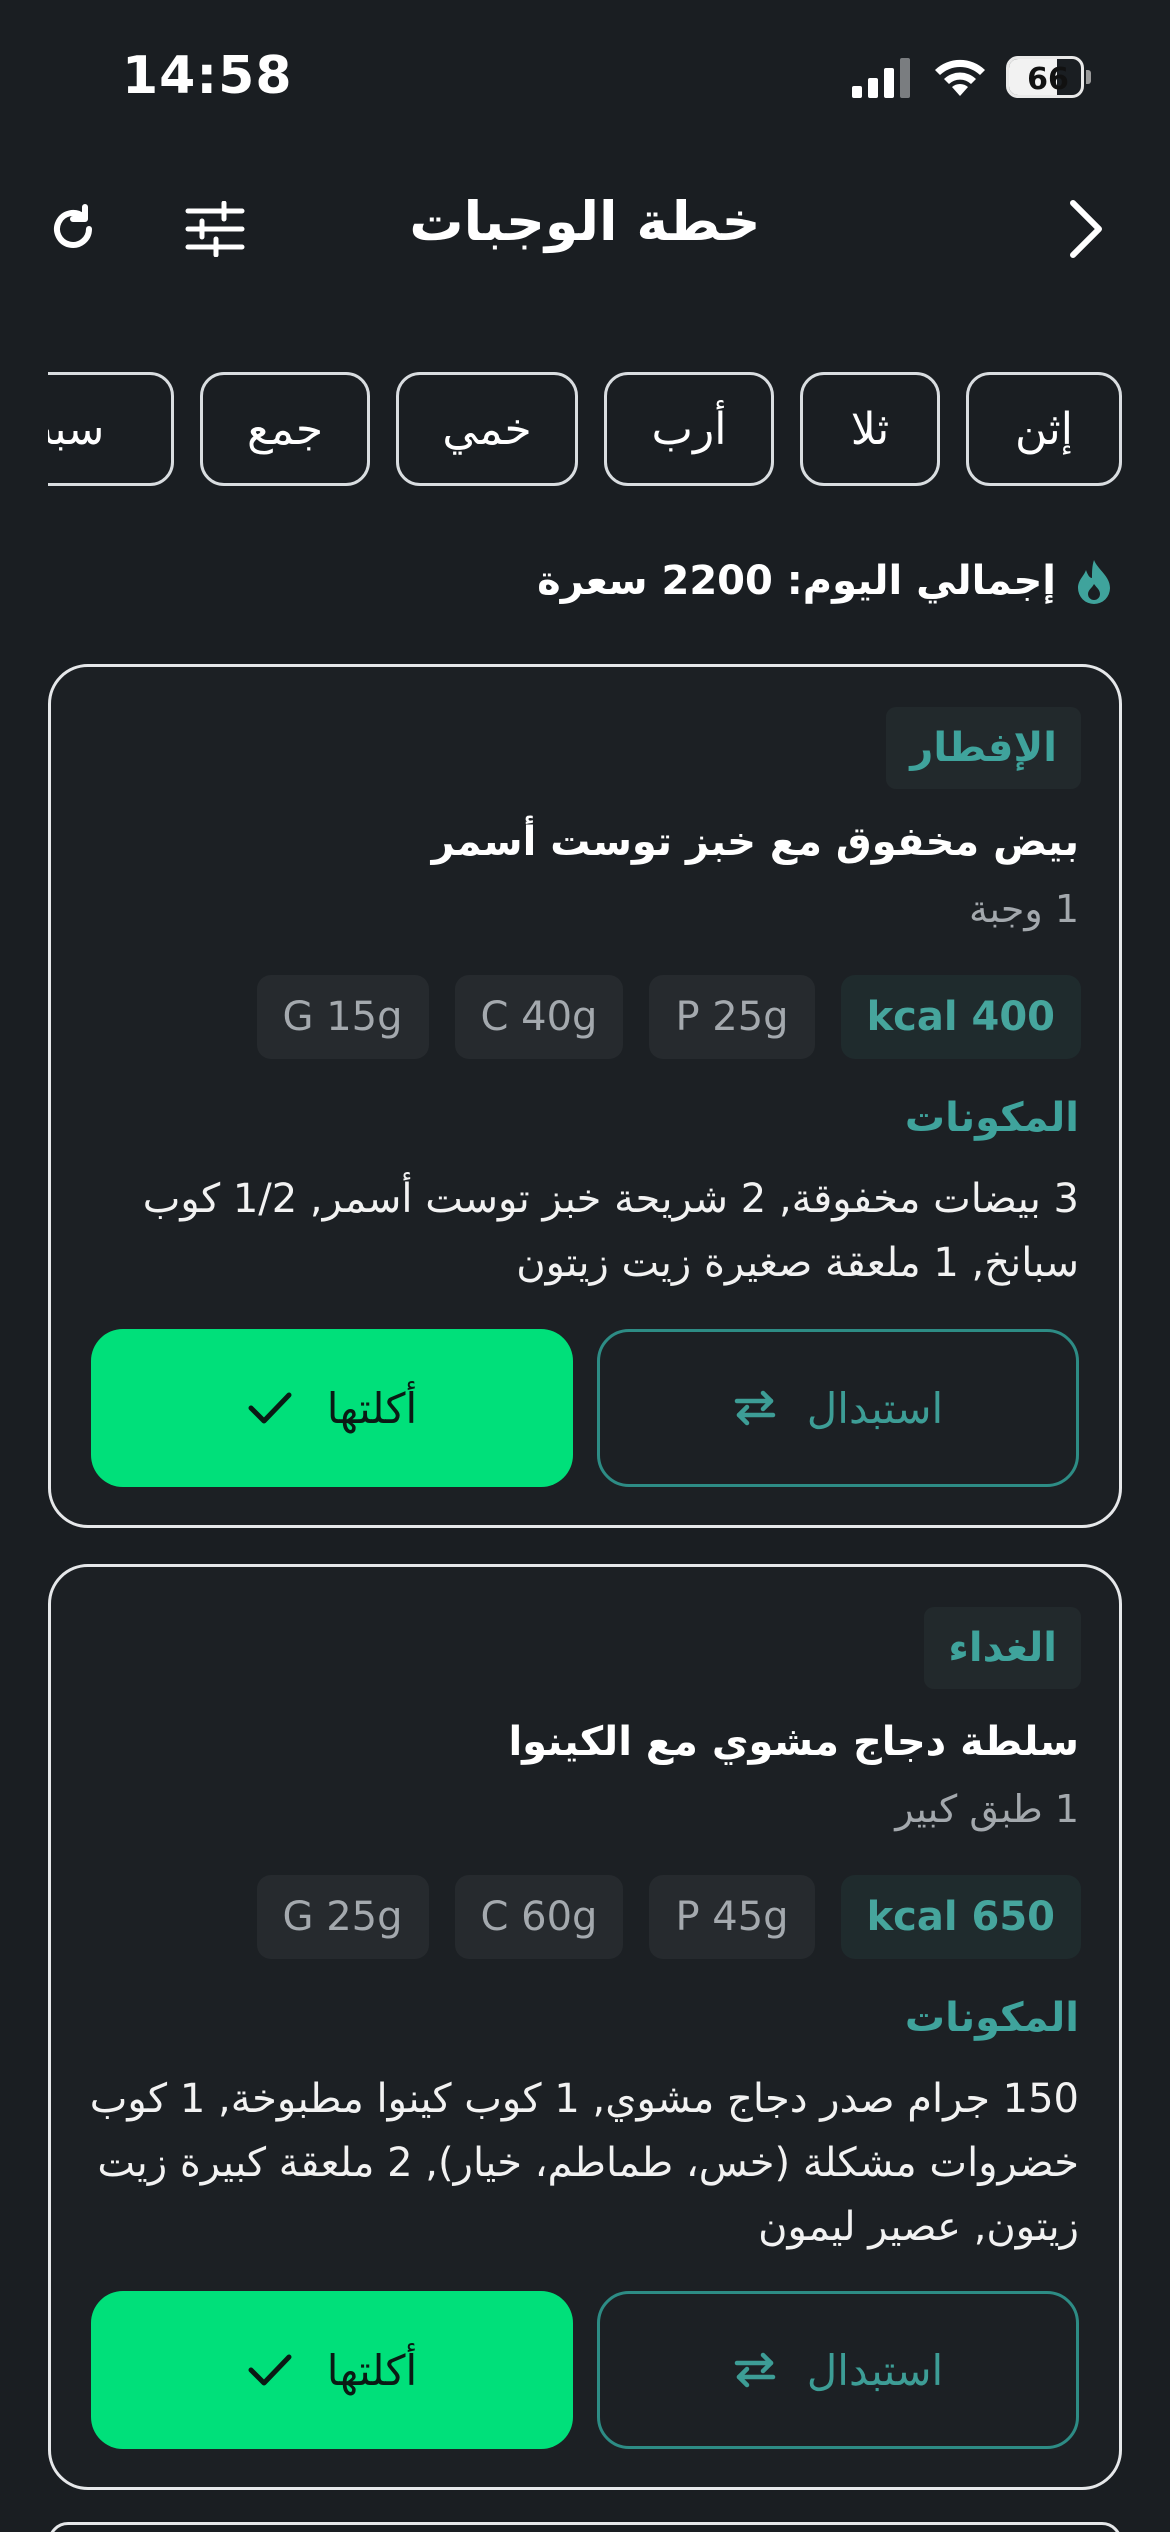 Image resolution: width=1170 pixels, height=2532 pixels. I want to click on day-tabs: إثن ثلا أرب خمي جمع سبت, so click(585, 429).